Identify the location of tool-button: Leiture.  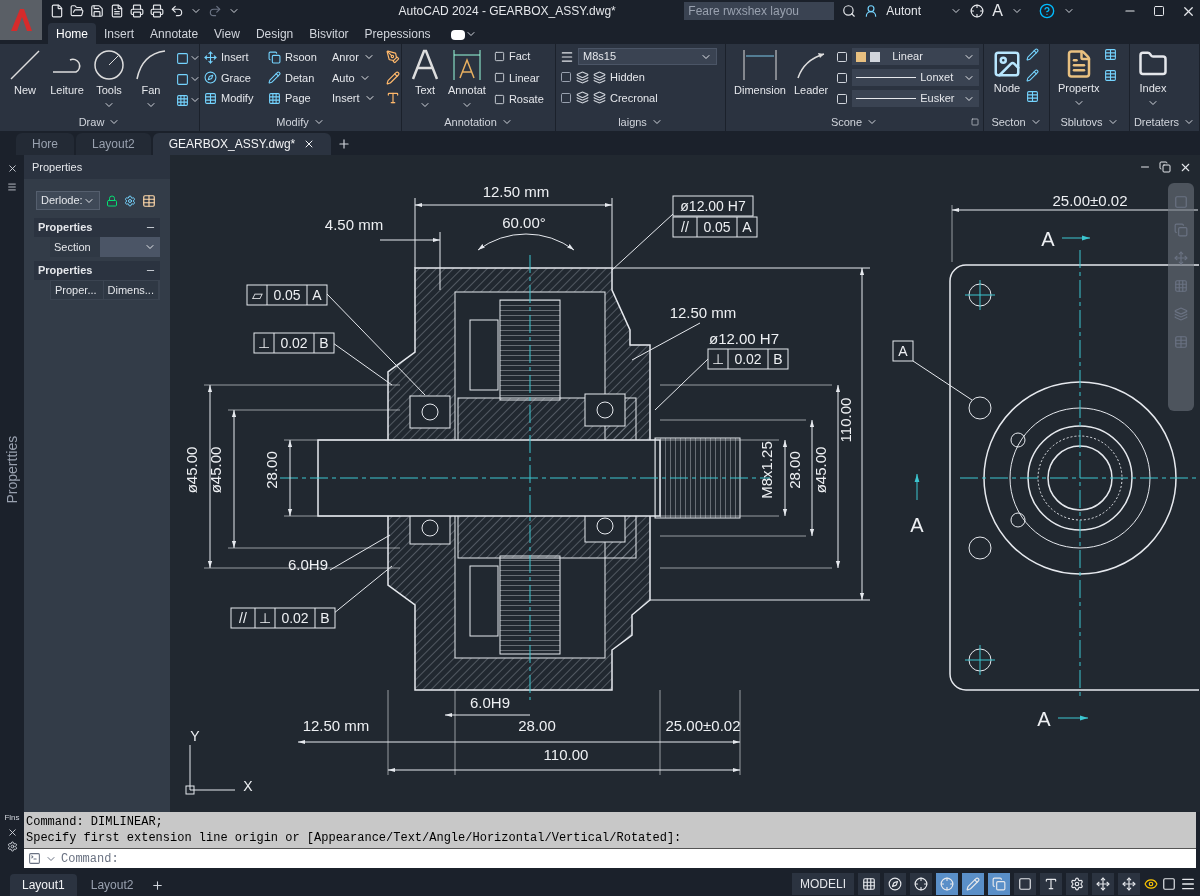
(67, 79).